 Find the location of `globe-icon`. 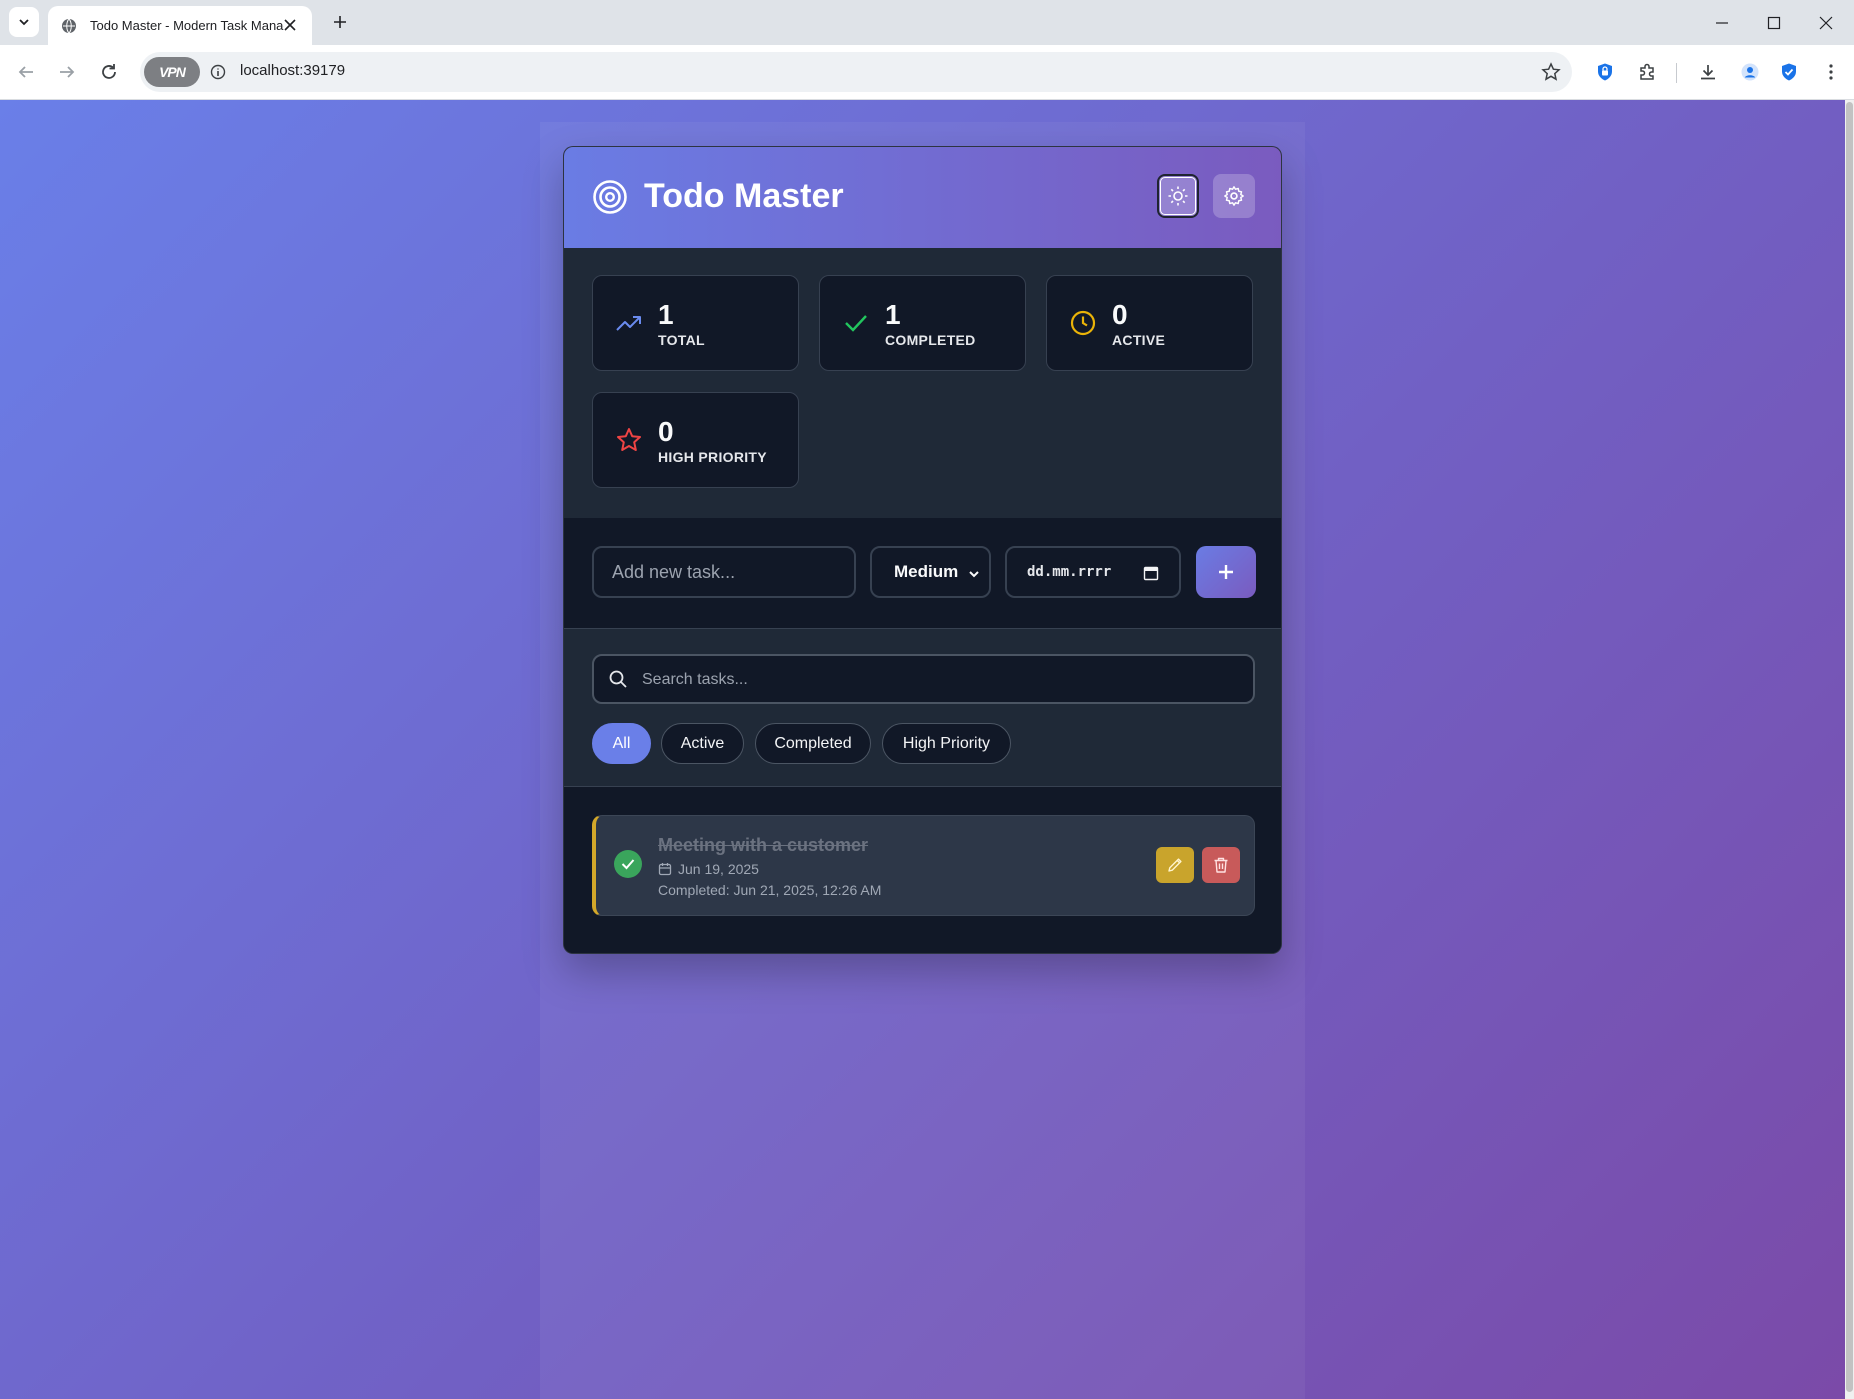

globe-icon is located at coordinates (69, 26).